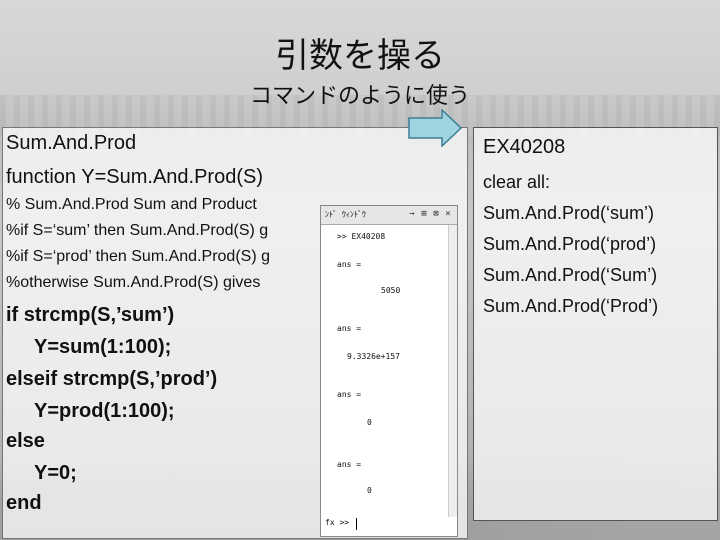 The image size is (720, 540). I want to click on script-line: Sum.And.Prod(‘Sum’), so click(570, 275).